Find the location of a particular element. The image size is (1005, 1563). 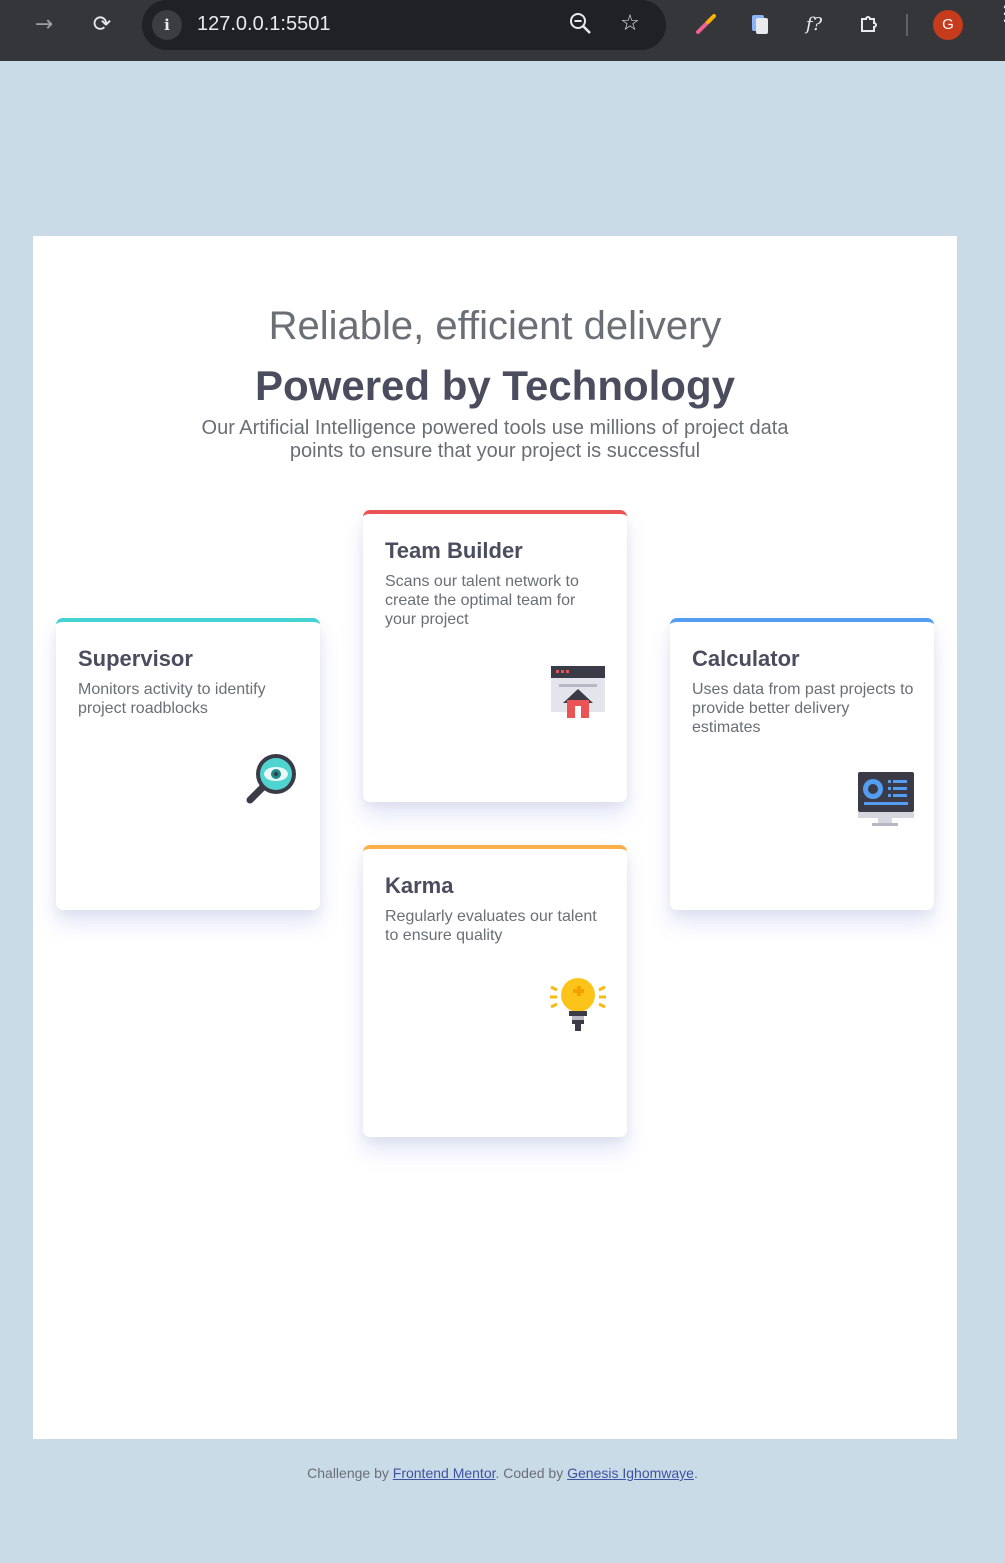

address-bar: i 127.0.0.1:5501 ☆ is located at coordinates (404, 25).